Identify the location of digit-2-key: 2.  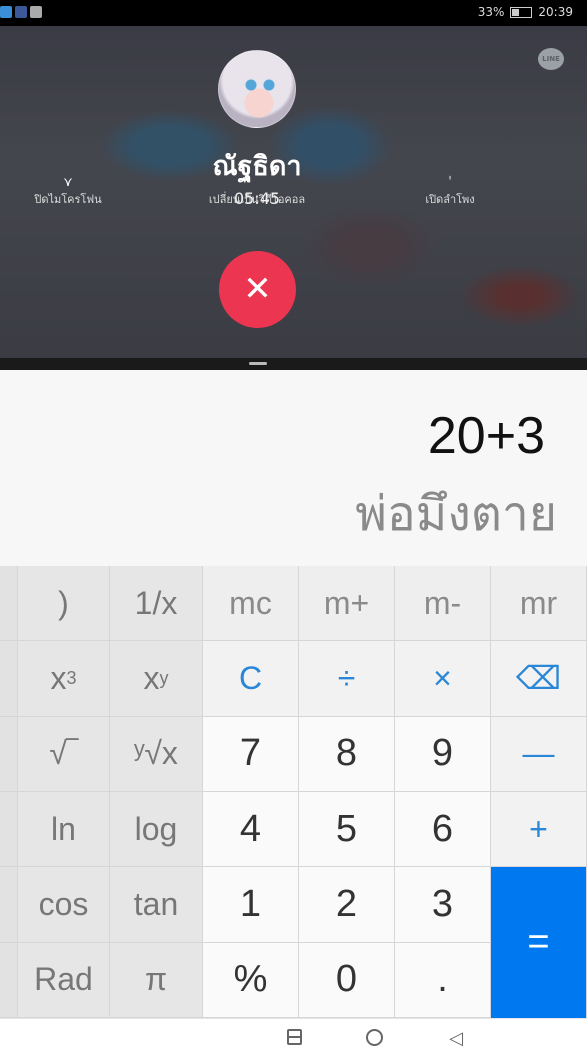
(347, 905).